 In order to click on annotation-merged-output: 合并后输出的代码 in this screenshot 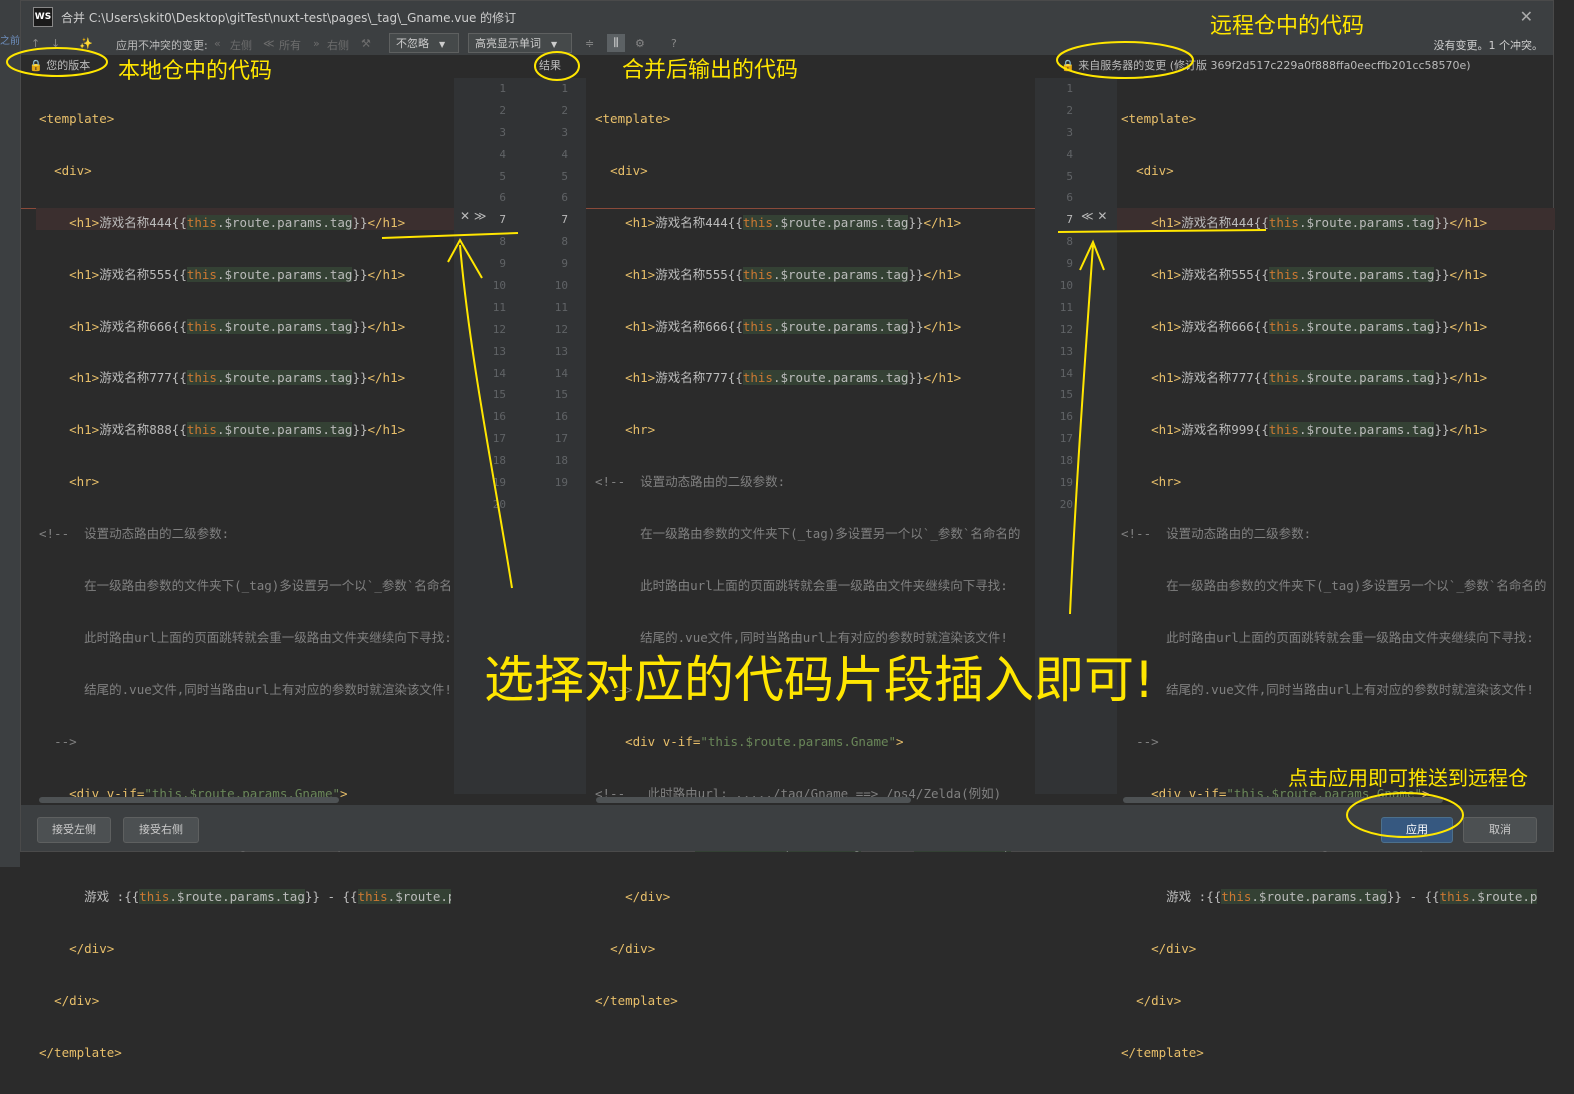, I will do `click(710, 70)`.